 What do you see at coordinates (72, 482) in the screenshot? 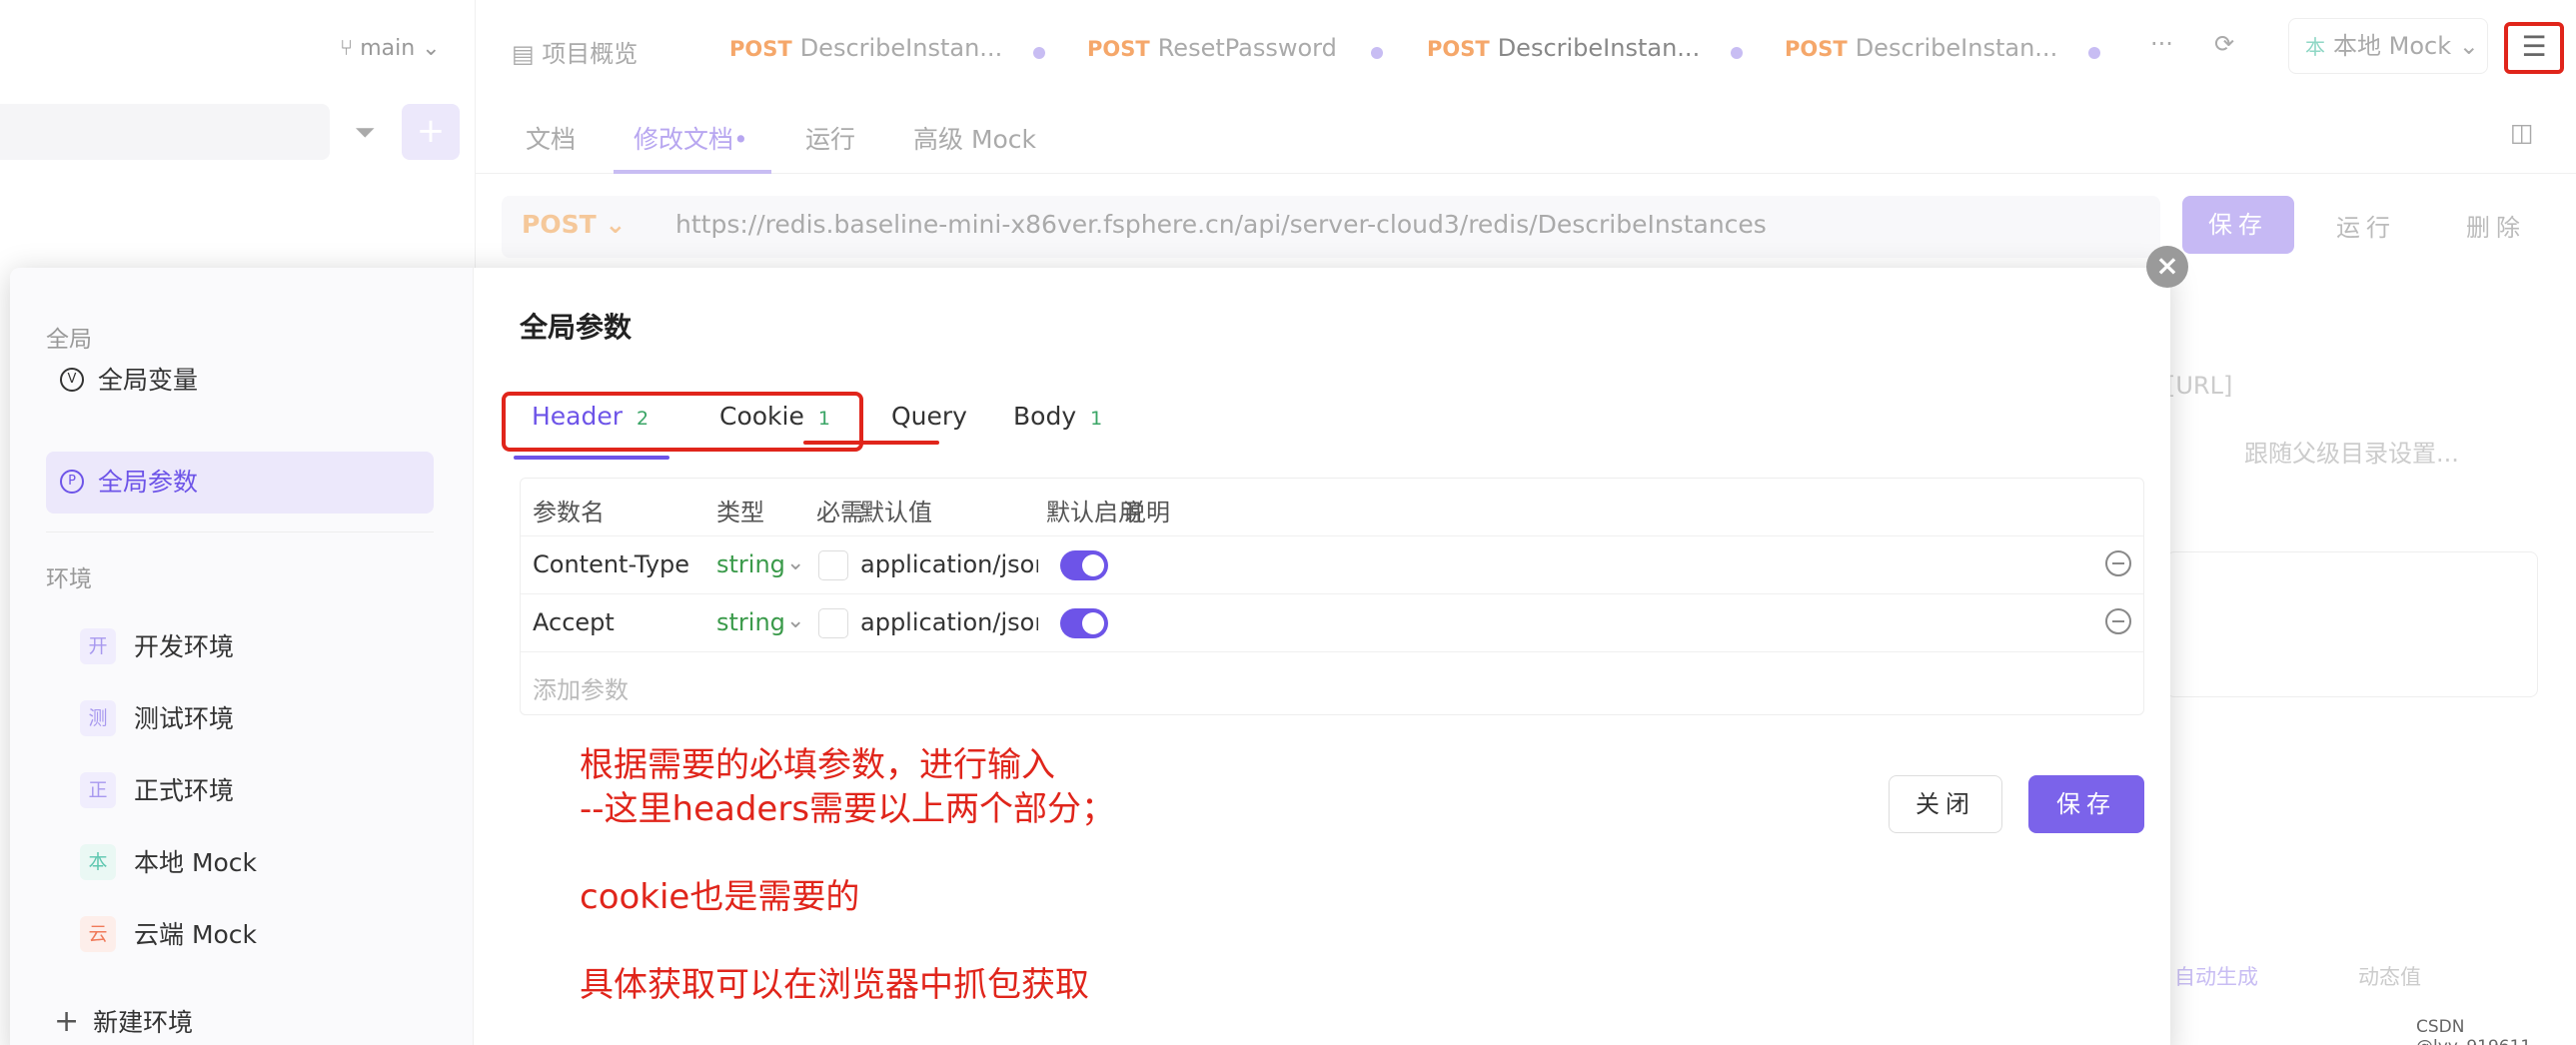
I see `param-icon: P` at bounding box center [72, 482].